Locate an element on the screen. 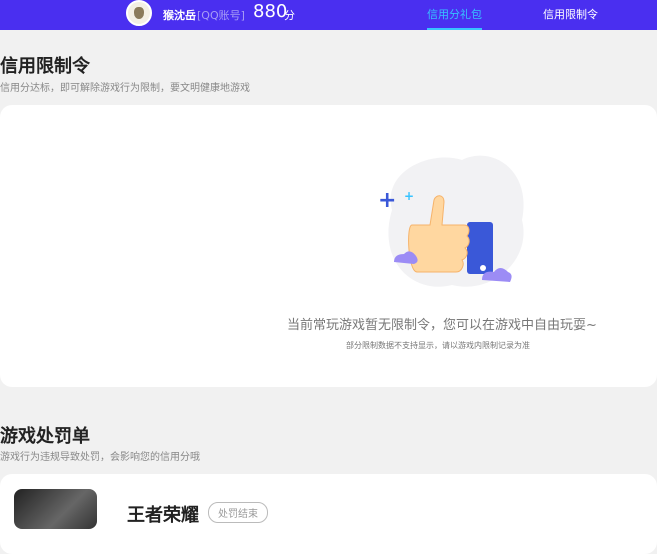  thumbs-up-icon: + + is located at coordinates (451, 221).